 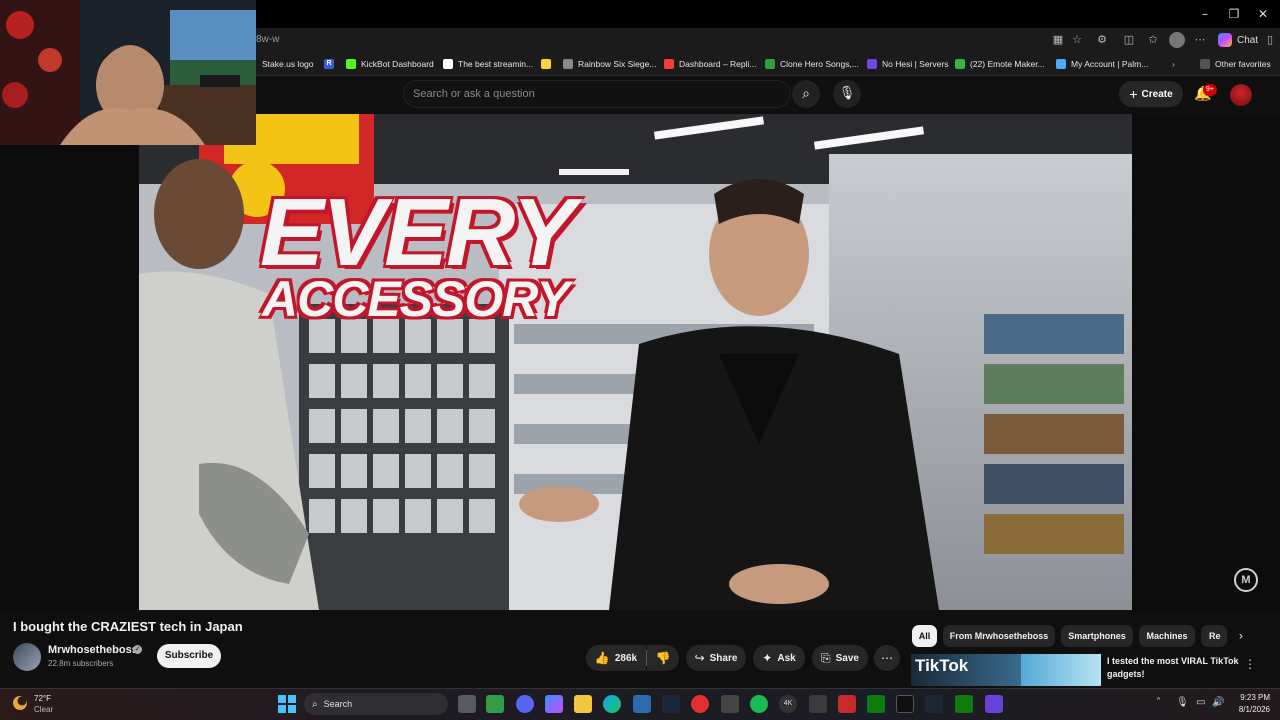 I want to click on recommendation-title: I tested the most VIRAL TikTok gadgets!, so click(x=1173, y=668).